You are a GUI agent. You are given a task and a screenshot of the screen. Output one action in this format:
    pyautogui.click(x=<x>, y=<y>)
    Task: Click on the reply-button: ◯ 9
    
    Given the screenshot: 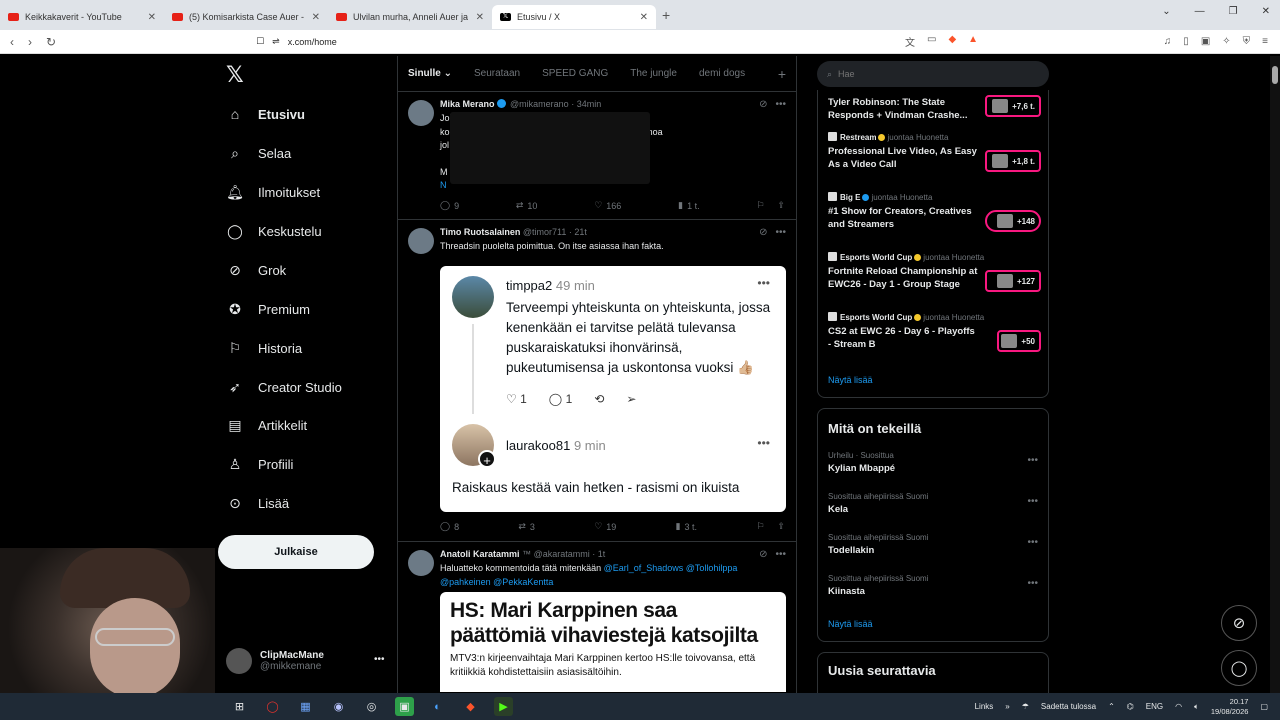 What is the action you would take?
    pyautogui.click(x=449, y=205)
    